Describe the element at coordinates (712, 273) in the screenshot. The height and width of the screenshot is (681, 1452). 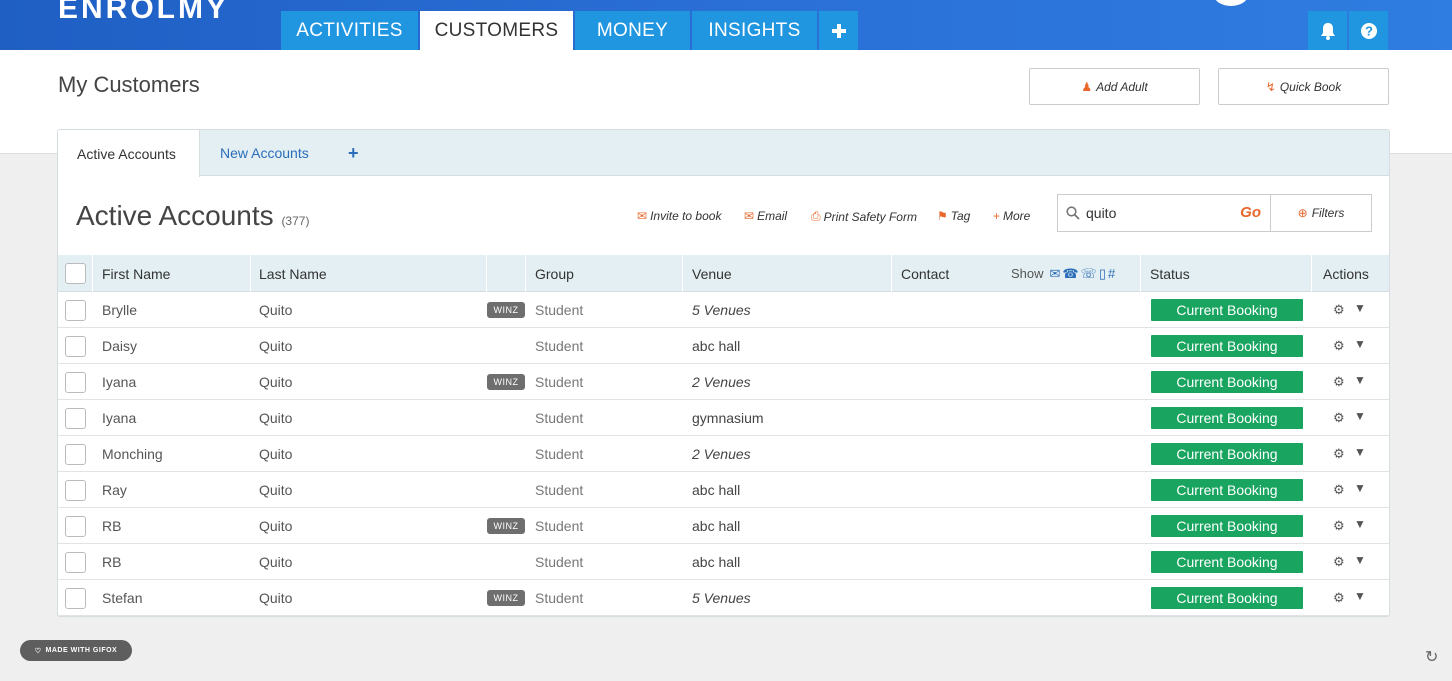
I see `column-header-venue: Venue` at that location.